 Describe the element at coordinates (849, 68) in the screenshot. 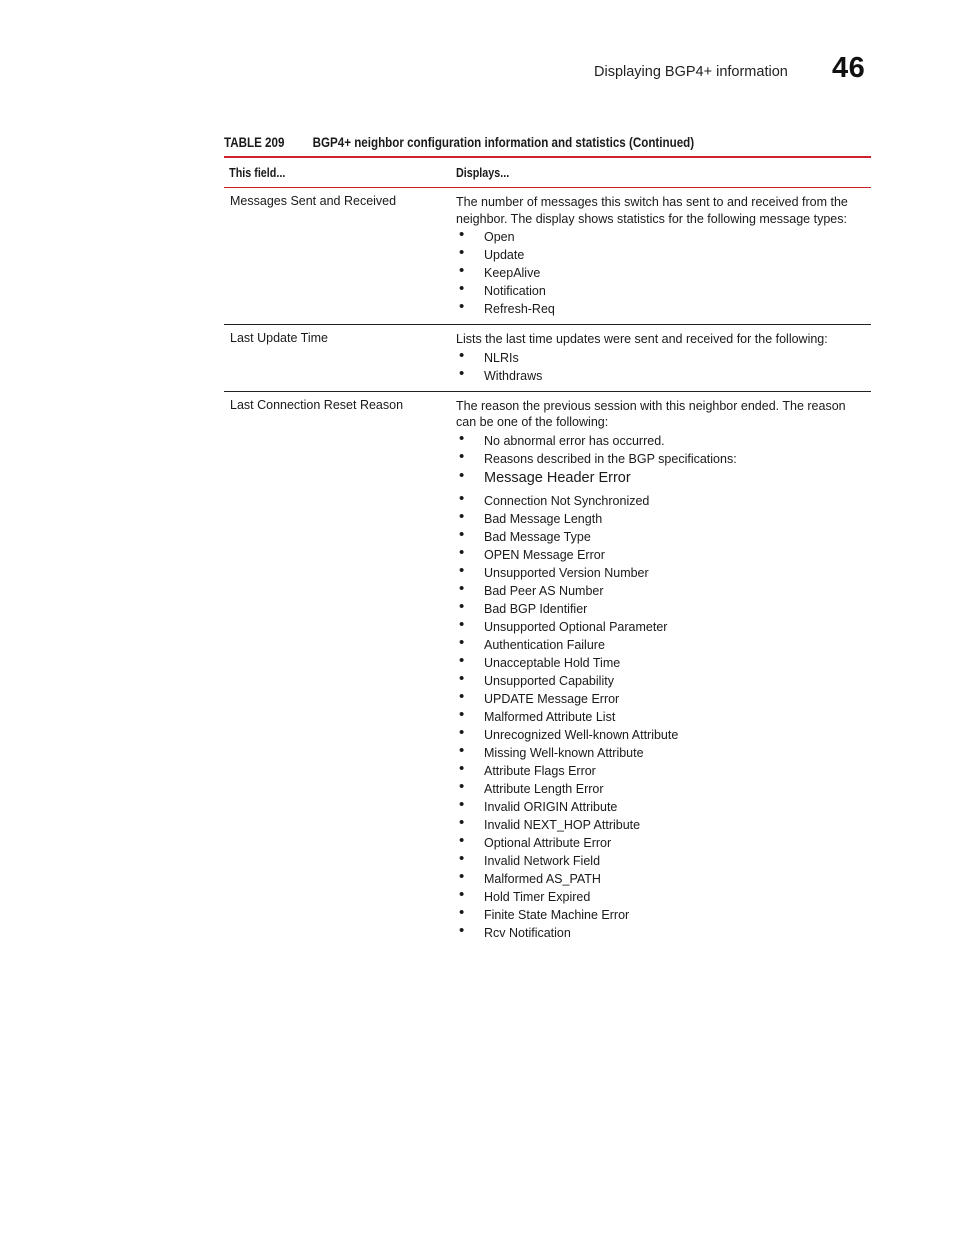

I see `chapter-number: 46` at that location.